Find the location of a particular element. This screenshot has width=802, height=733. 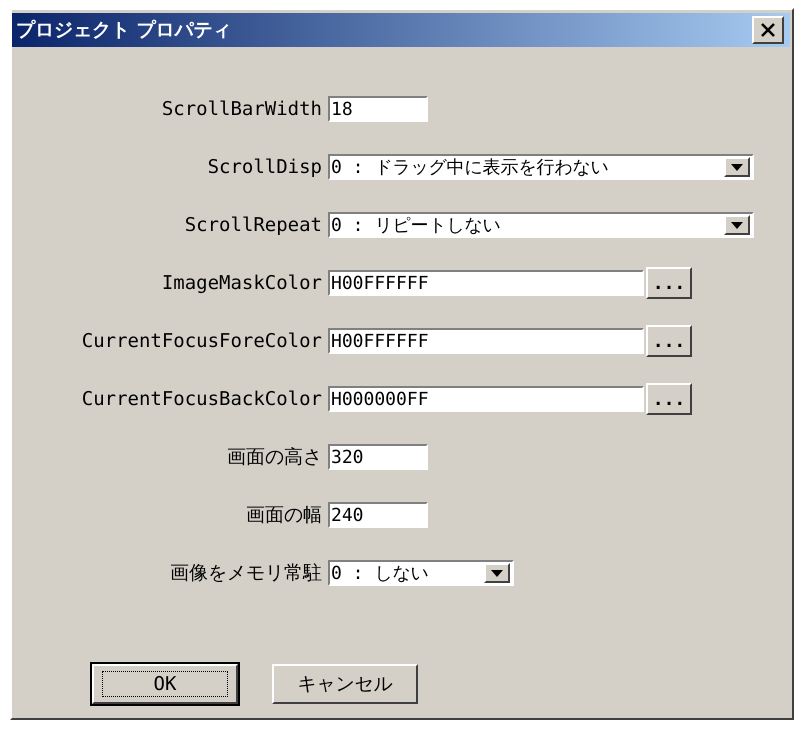

dropdown-field: 0 : しない is located at coordinates (421, 573).